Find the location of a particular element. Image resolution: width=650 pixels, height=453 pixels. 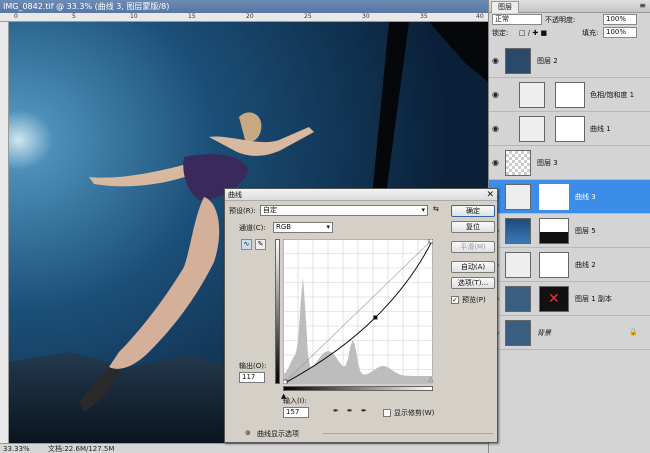

output-gradient-bar is located at coordinates (277, 311).